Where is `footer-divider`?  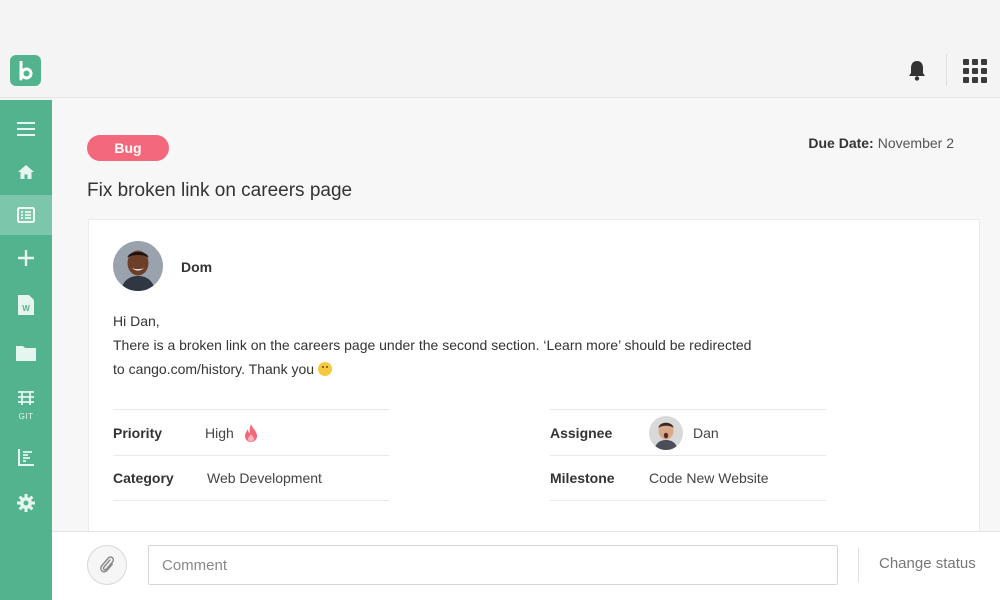 footer-divider is located at coordinates (858, 565).